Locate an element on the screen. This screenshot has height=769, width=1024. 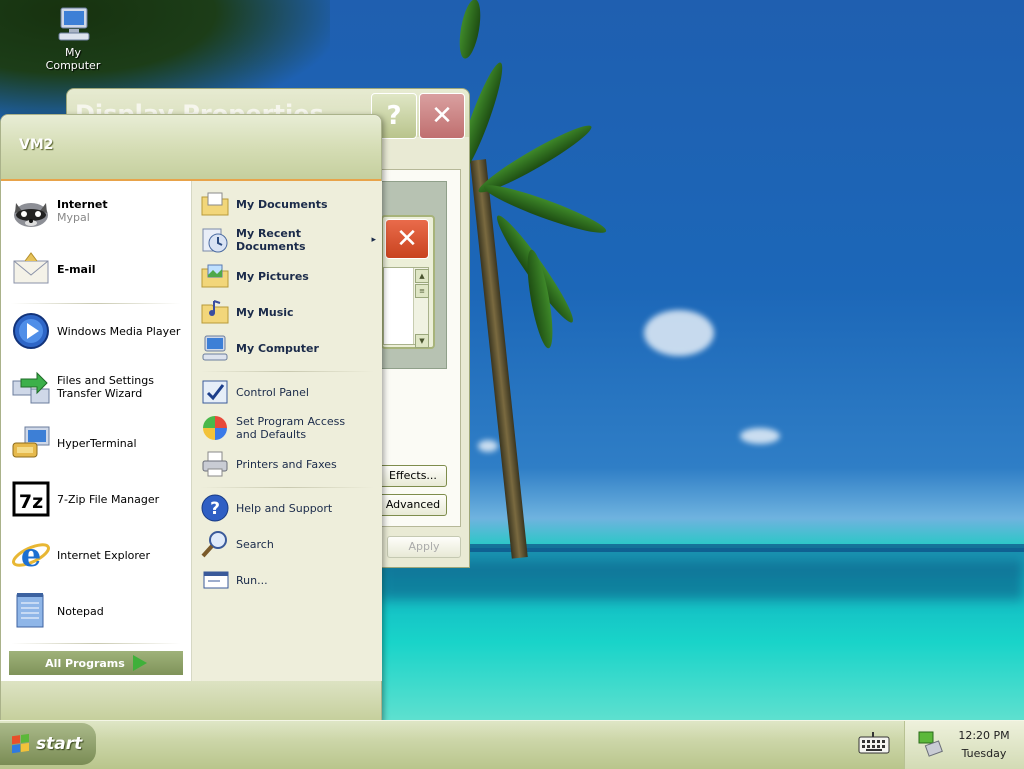
start-menu-header: VM2 is located at coordinates (191, 148).